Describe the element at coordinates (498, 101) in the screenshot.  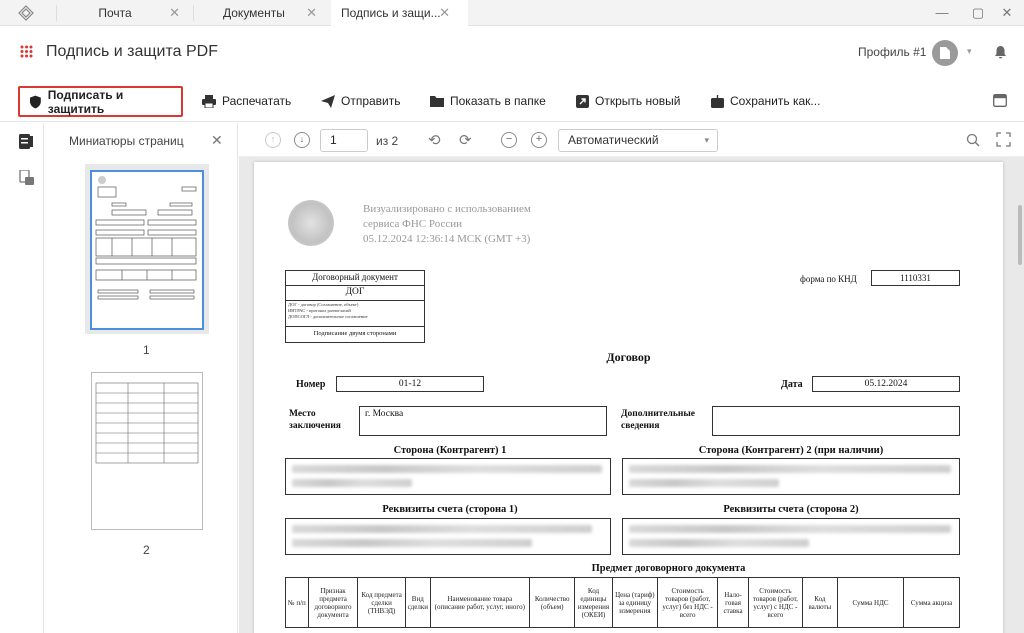
I see `folder-label: Показать в папке` at that location.